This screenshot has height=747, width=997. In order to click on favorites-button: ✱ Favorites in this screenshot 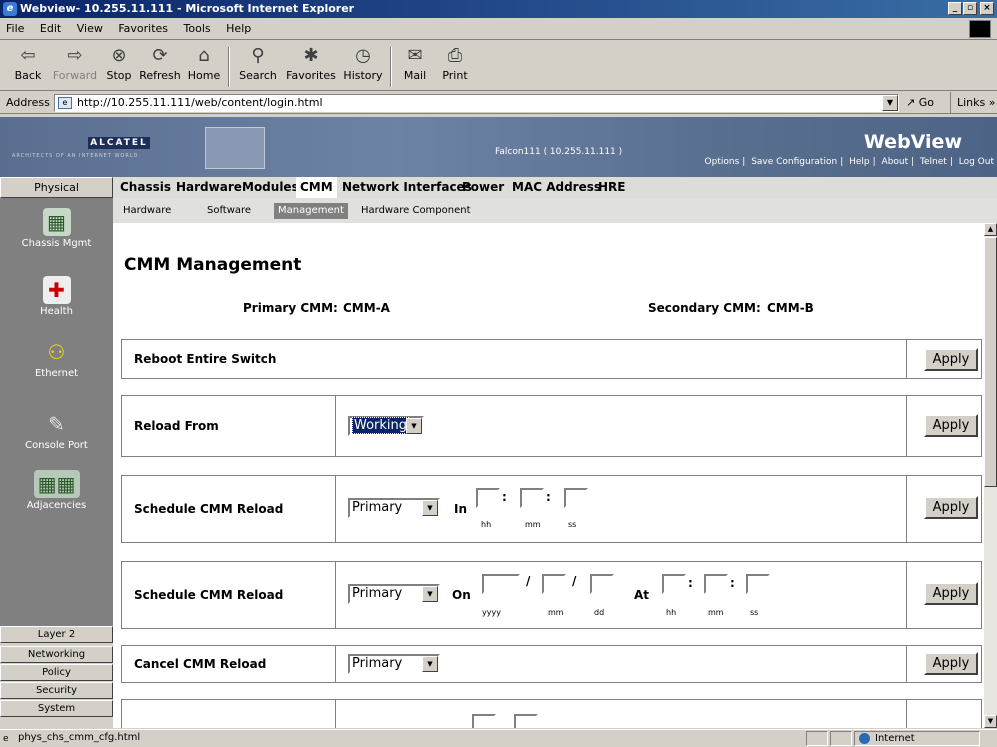, I will do `click(311, 67)`.